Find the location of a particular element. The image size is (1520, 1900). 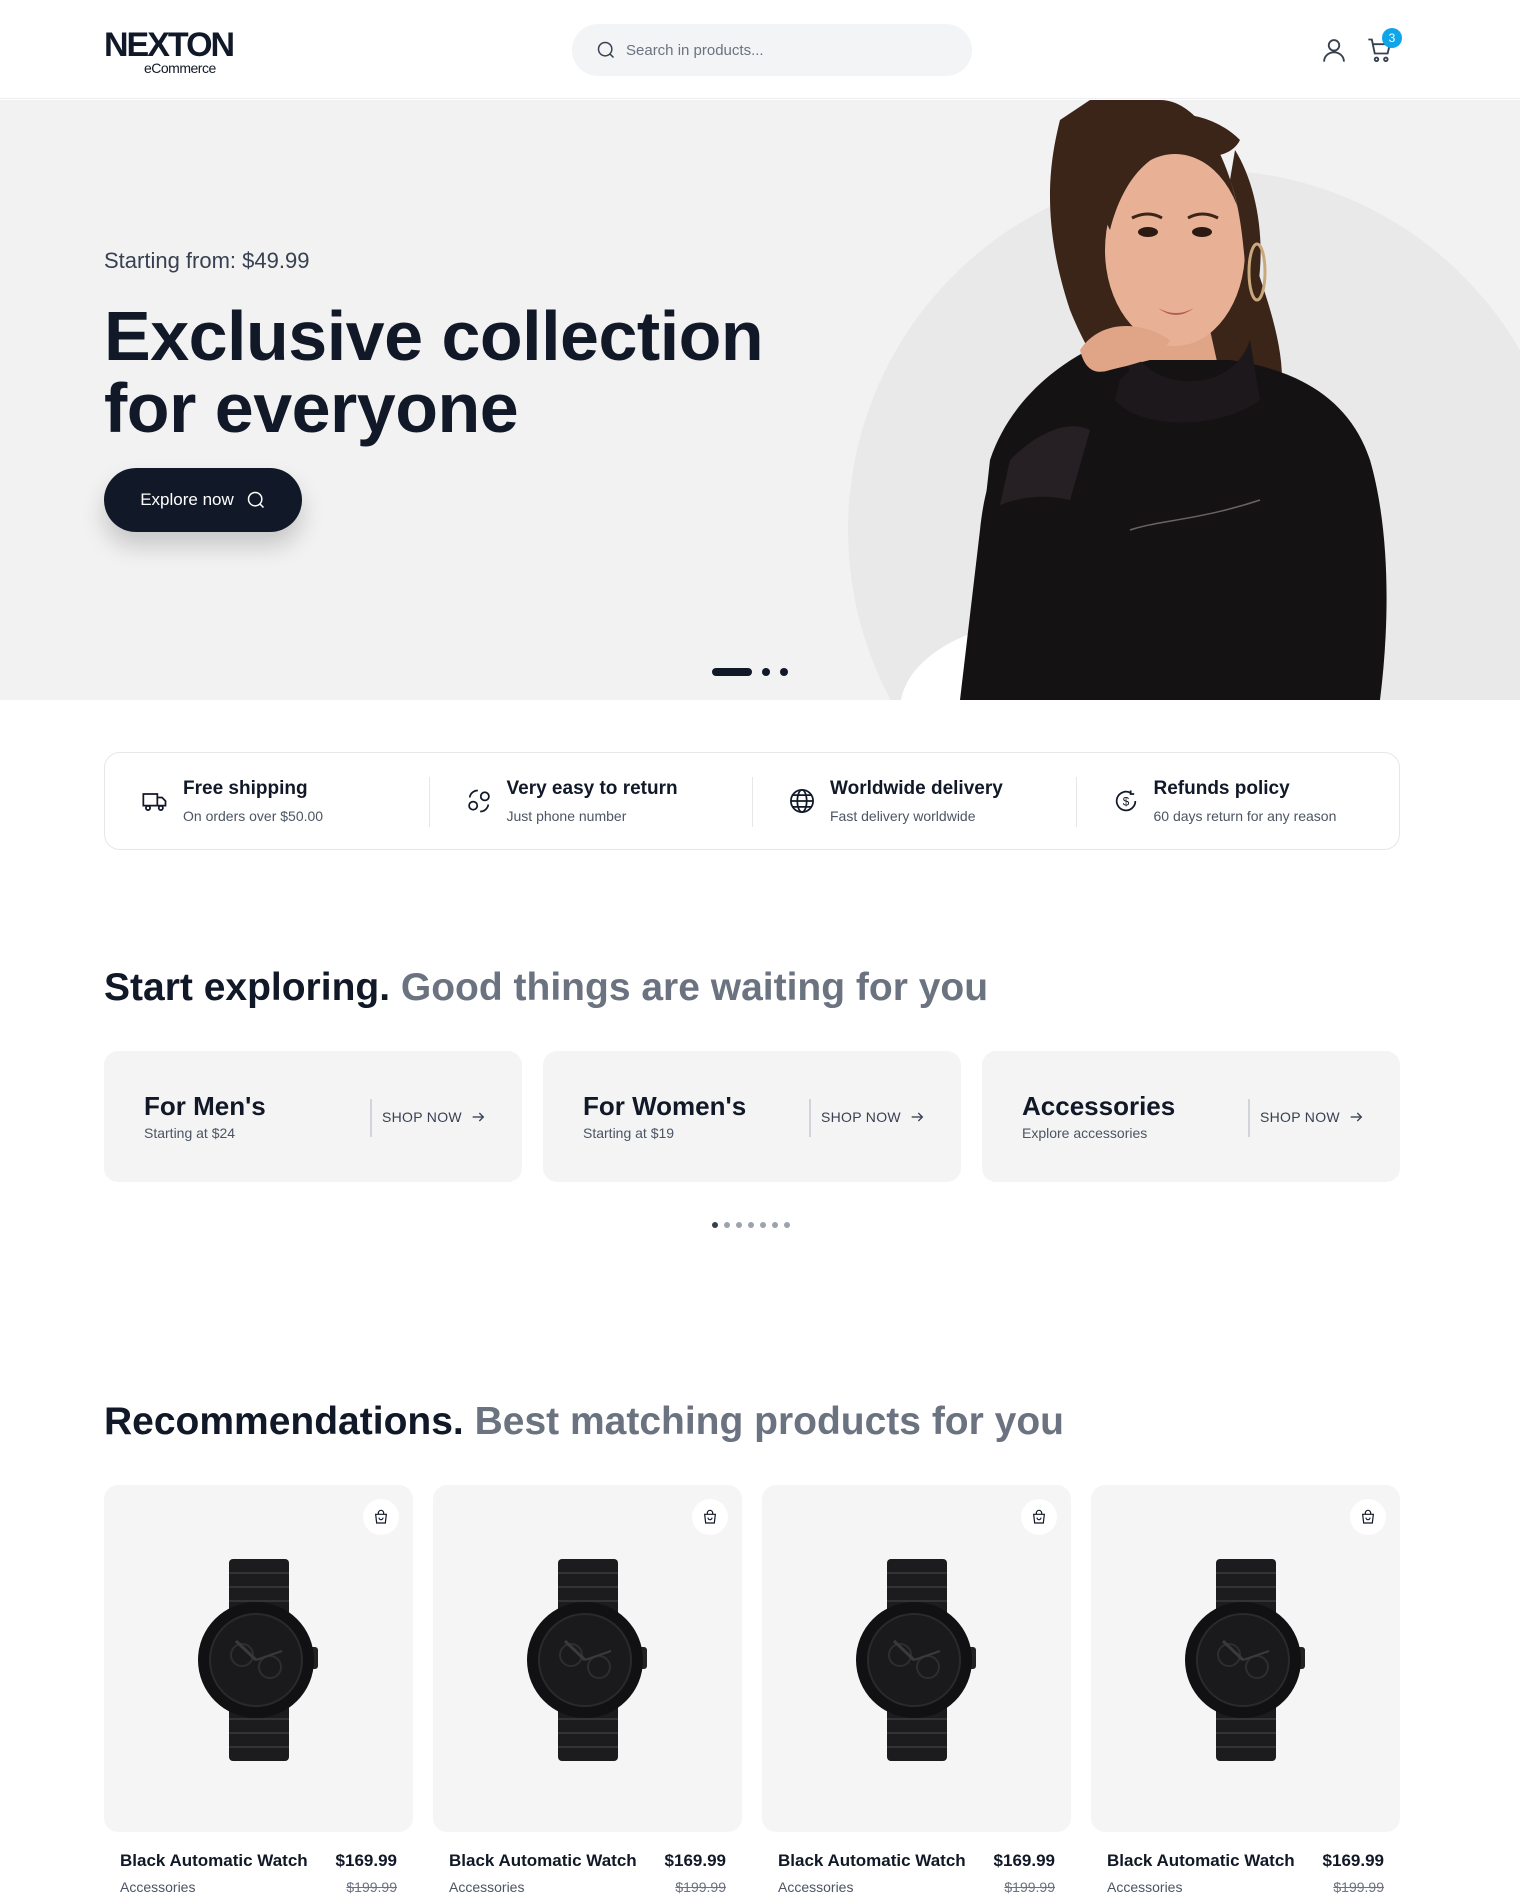

globe-icon is located at coordinates (802, 801).